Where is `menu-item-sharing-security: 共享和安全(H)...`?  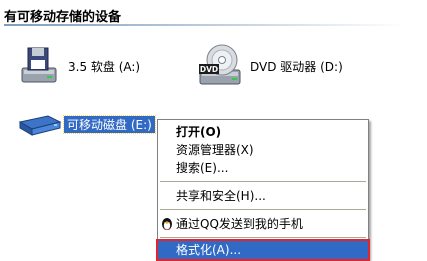
menu-item-sharing-security: 共享和安全(H)... is located at coordinates (263, 196).